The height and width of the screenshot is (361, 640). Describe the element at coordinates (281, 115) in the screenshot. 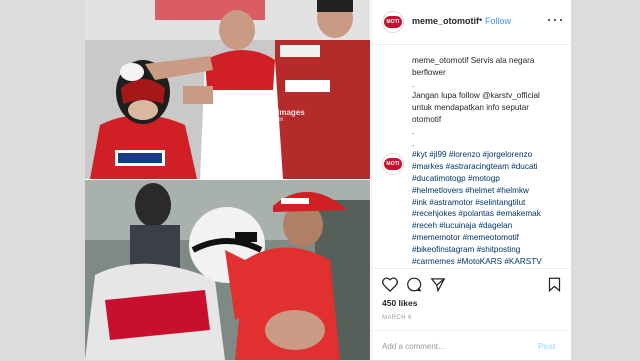

I see `getty-watermark: gettyimages MTF Credit` at that location.